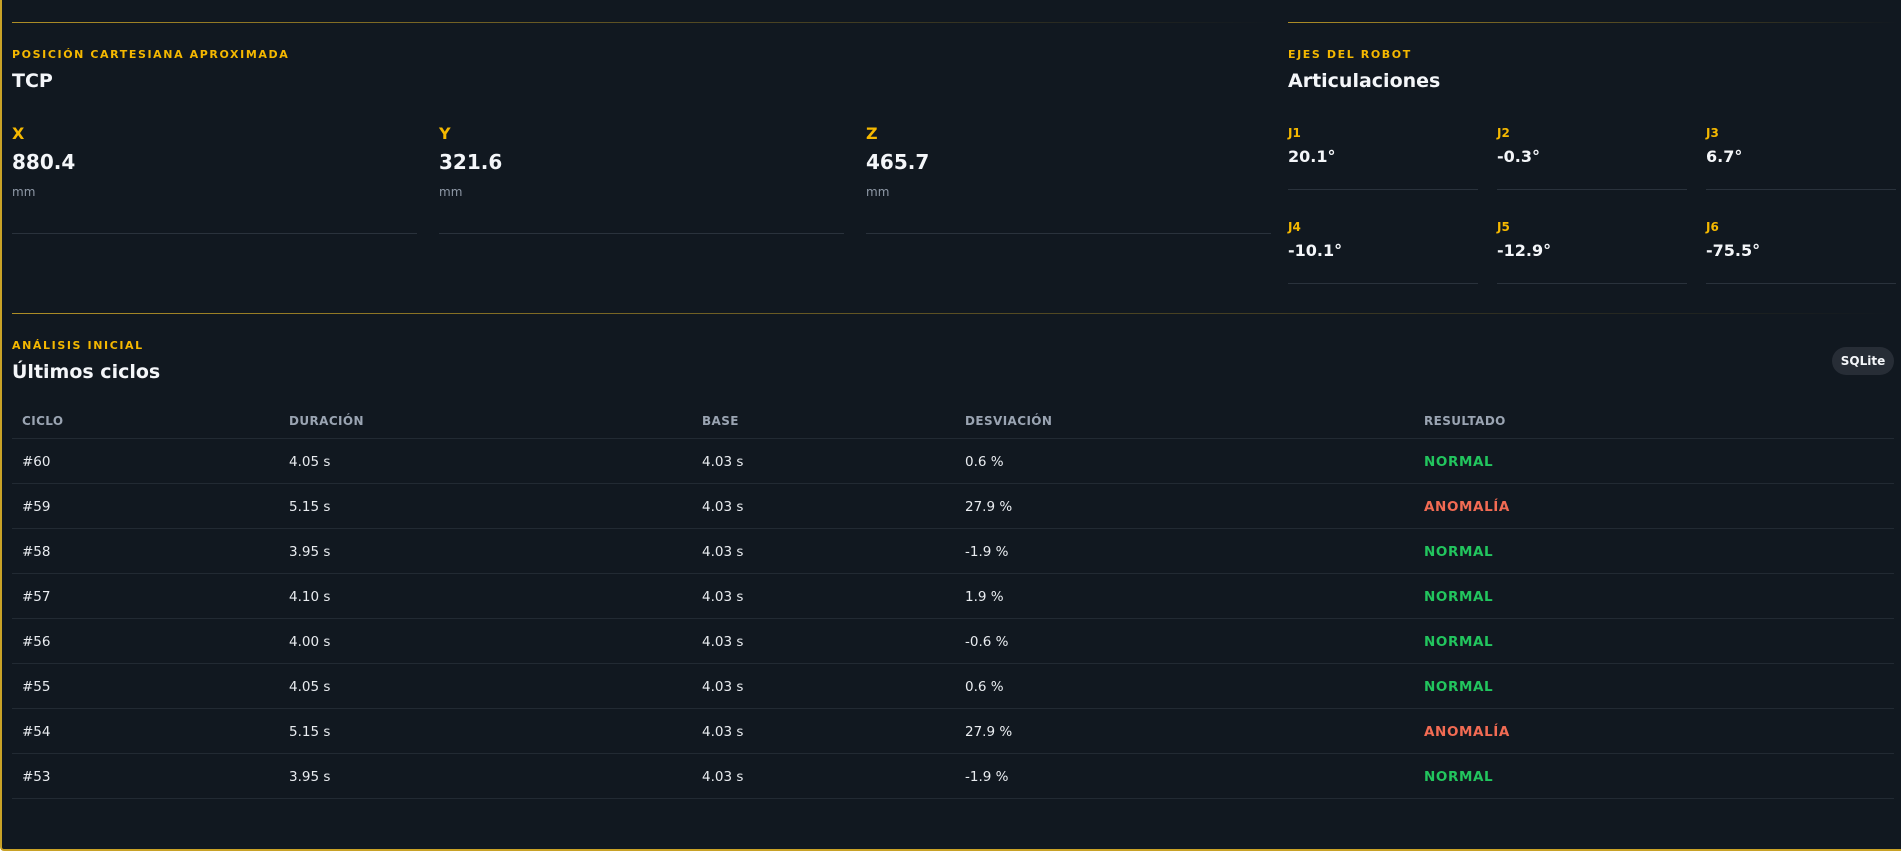 The image size is (1902, 851). I want to click on joint-label: J1, so click(1294, 133).